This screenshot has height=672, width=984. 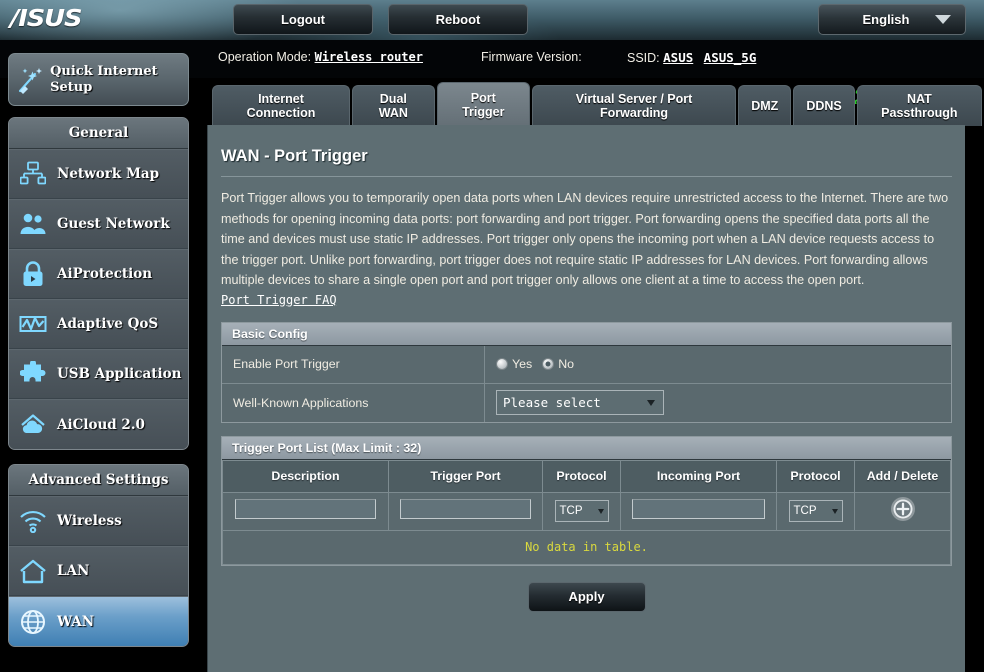 What do you see at coordinates (643, 58) in the screenshot?
I see `ssid-label: SSID:` at bounding box center [643, 58].